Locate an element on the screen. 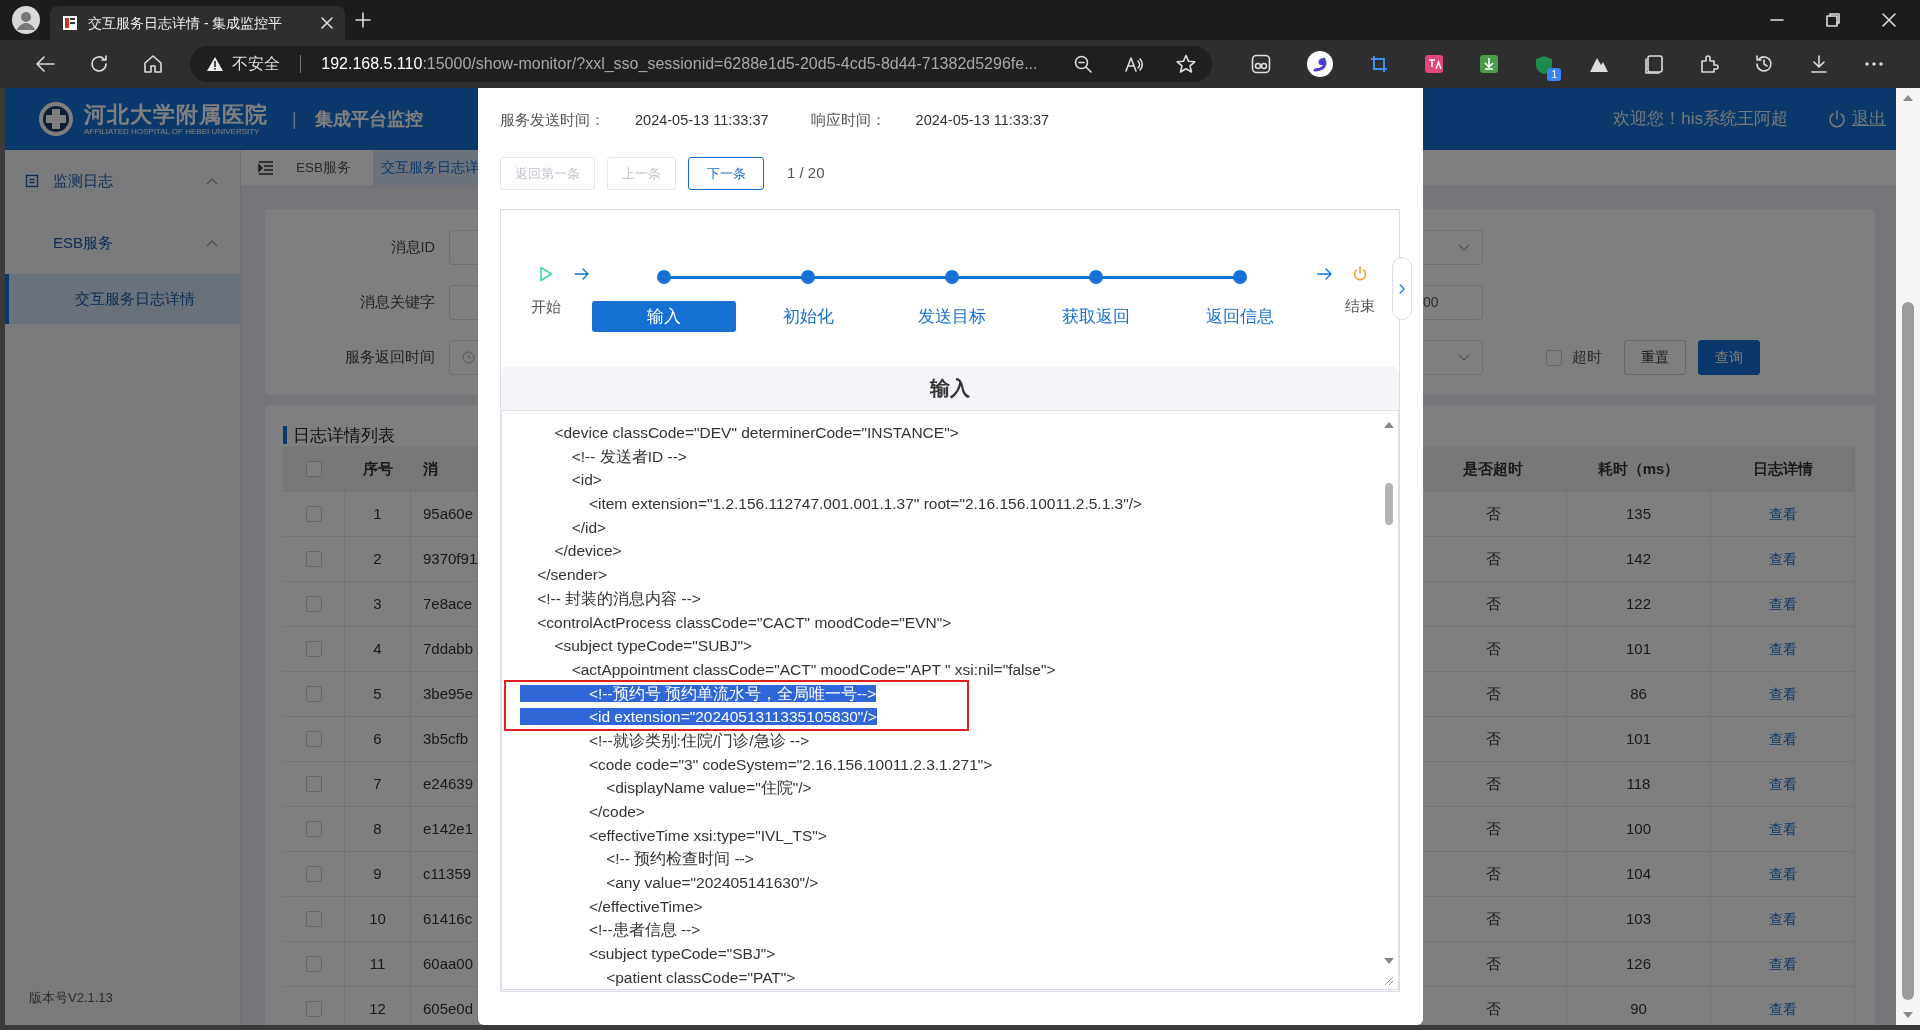 This screenshot has width=1920, height=1030. sidebar-item: 交互服务日志详情 is located at coordinates (122, 299).